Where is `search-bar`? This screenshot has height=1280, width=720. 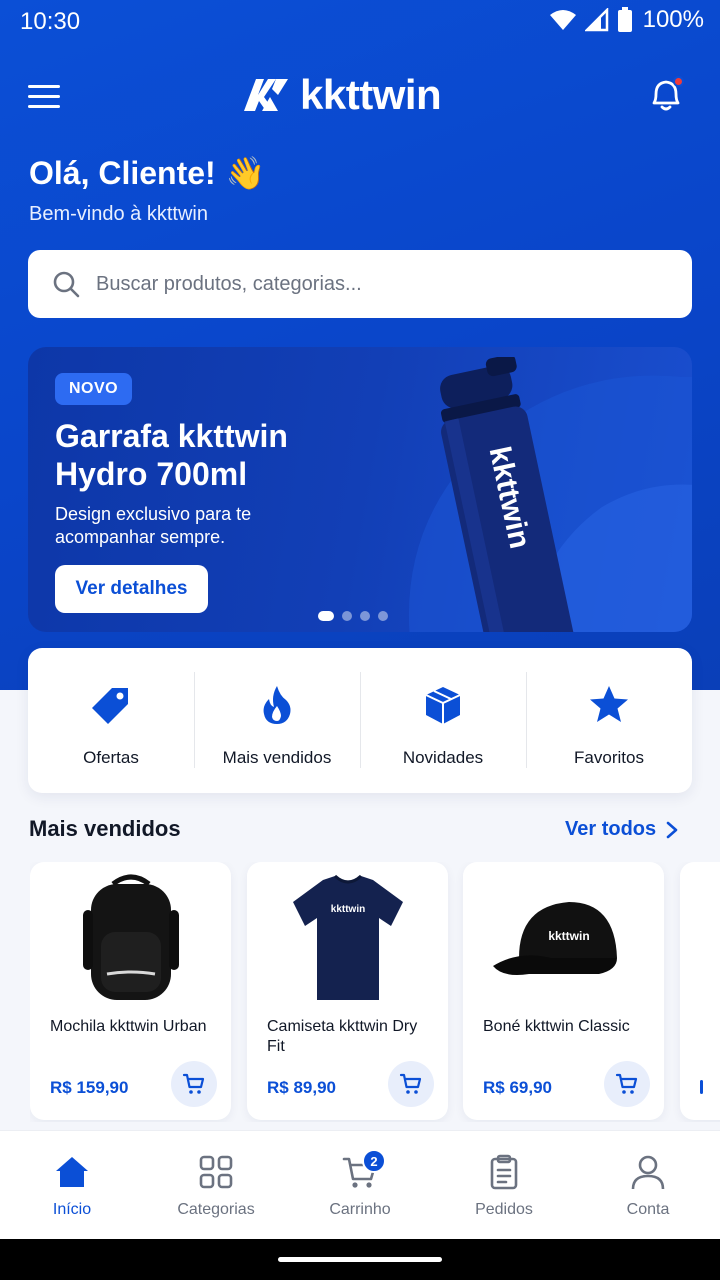
search-bar is located at coordinates (360, 284).